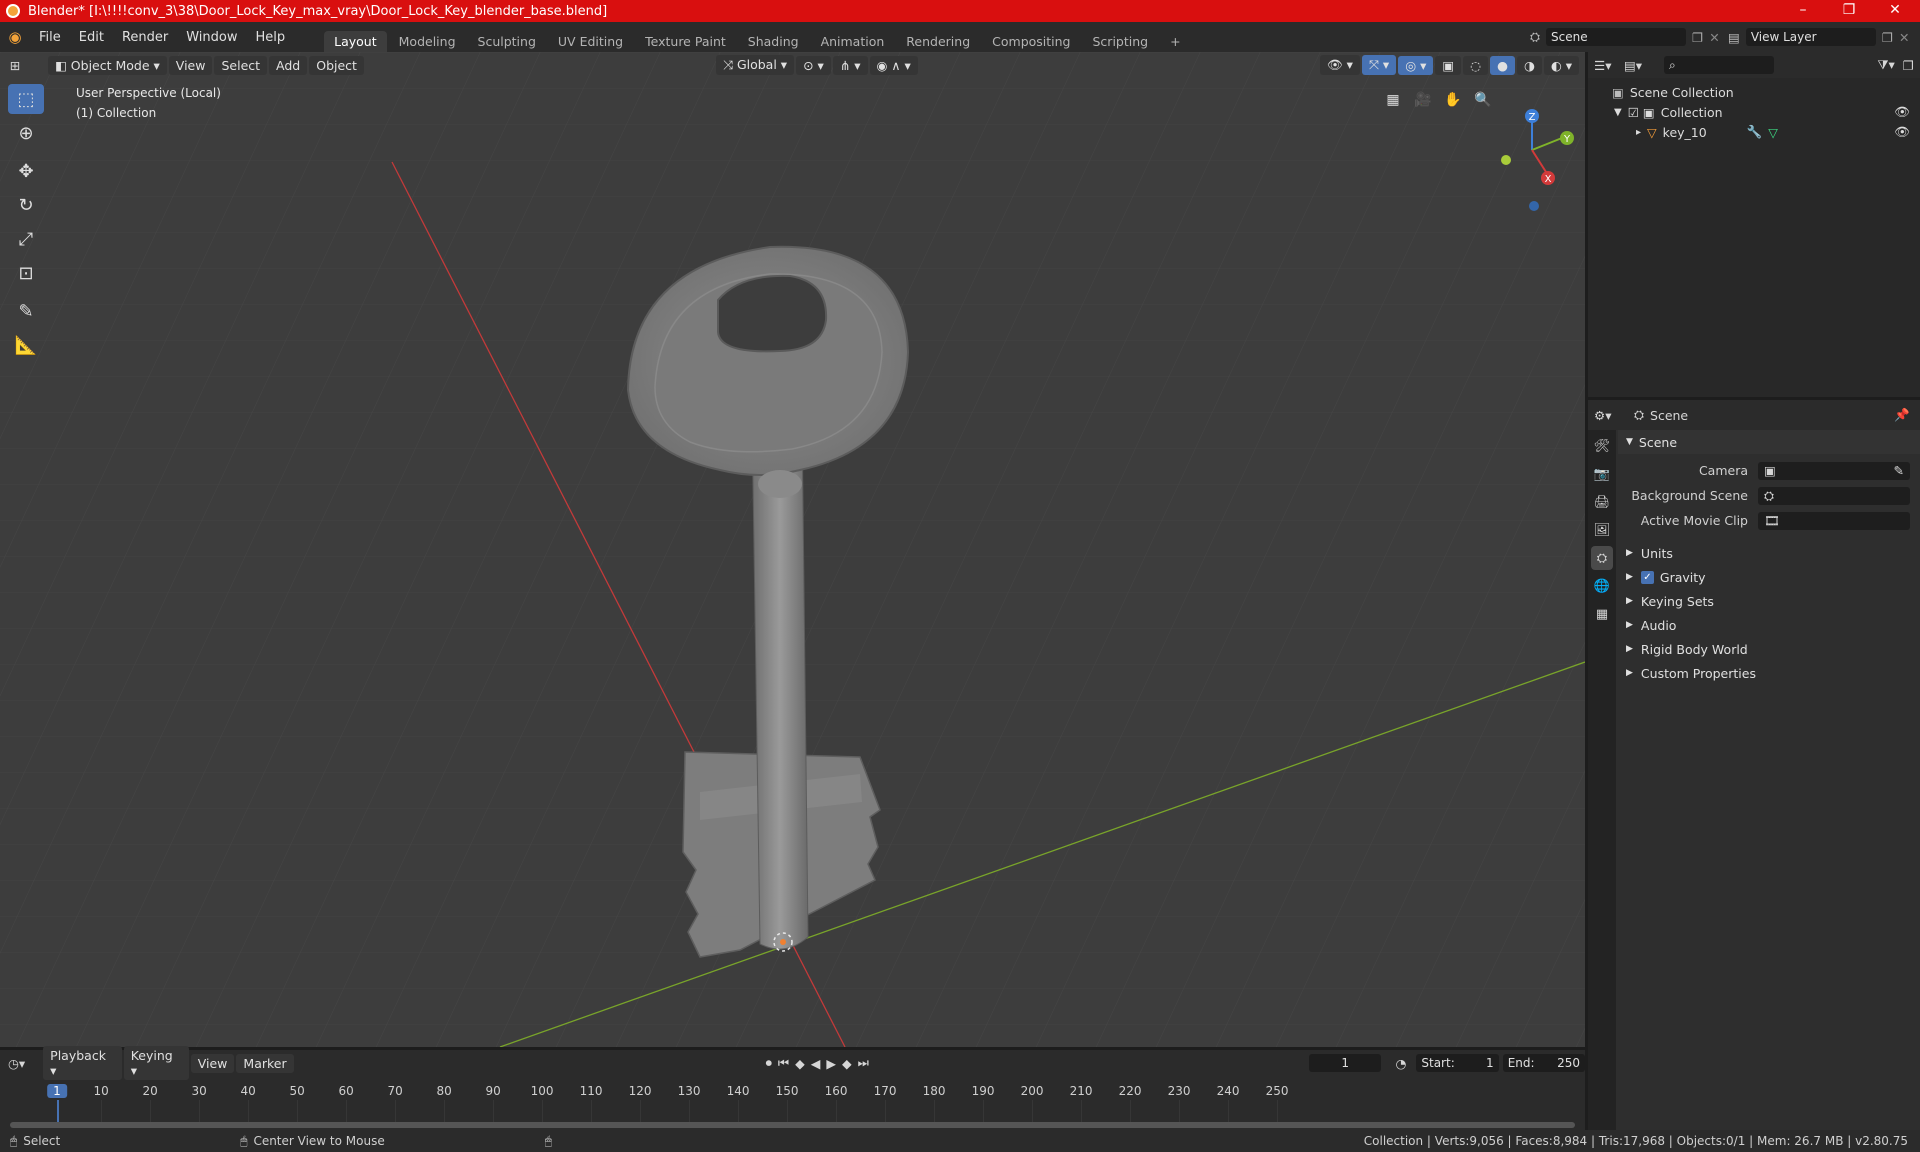 Image resolution: width=1920 pixels, height=1152 pixels. Describe the element at coordinates (1769, 442) in the screenshot. I see `scene-panel-header: ▼ Scene` at that location.